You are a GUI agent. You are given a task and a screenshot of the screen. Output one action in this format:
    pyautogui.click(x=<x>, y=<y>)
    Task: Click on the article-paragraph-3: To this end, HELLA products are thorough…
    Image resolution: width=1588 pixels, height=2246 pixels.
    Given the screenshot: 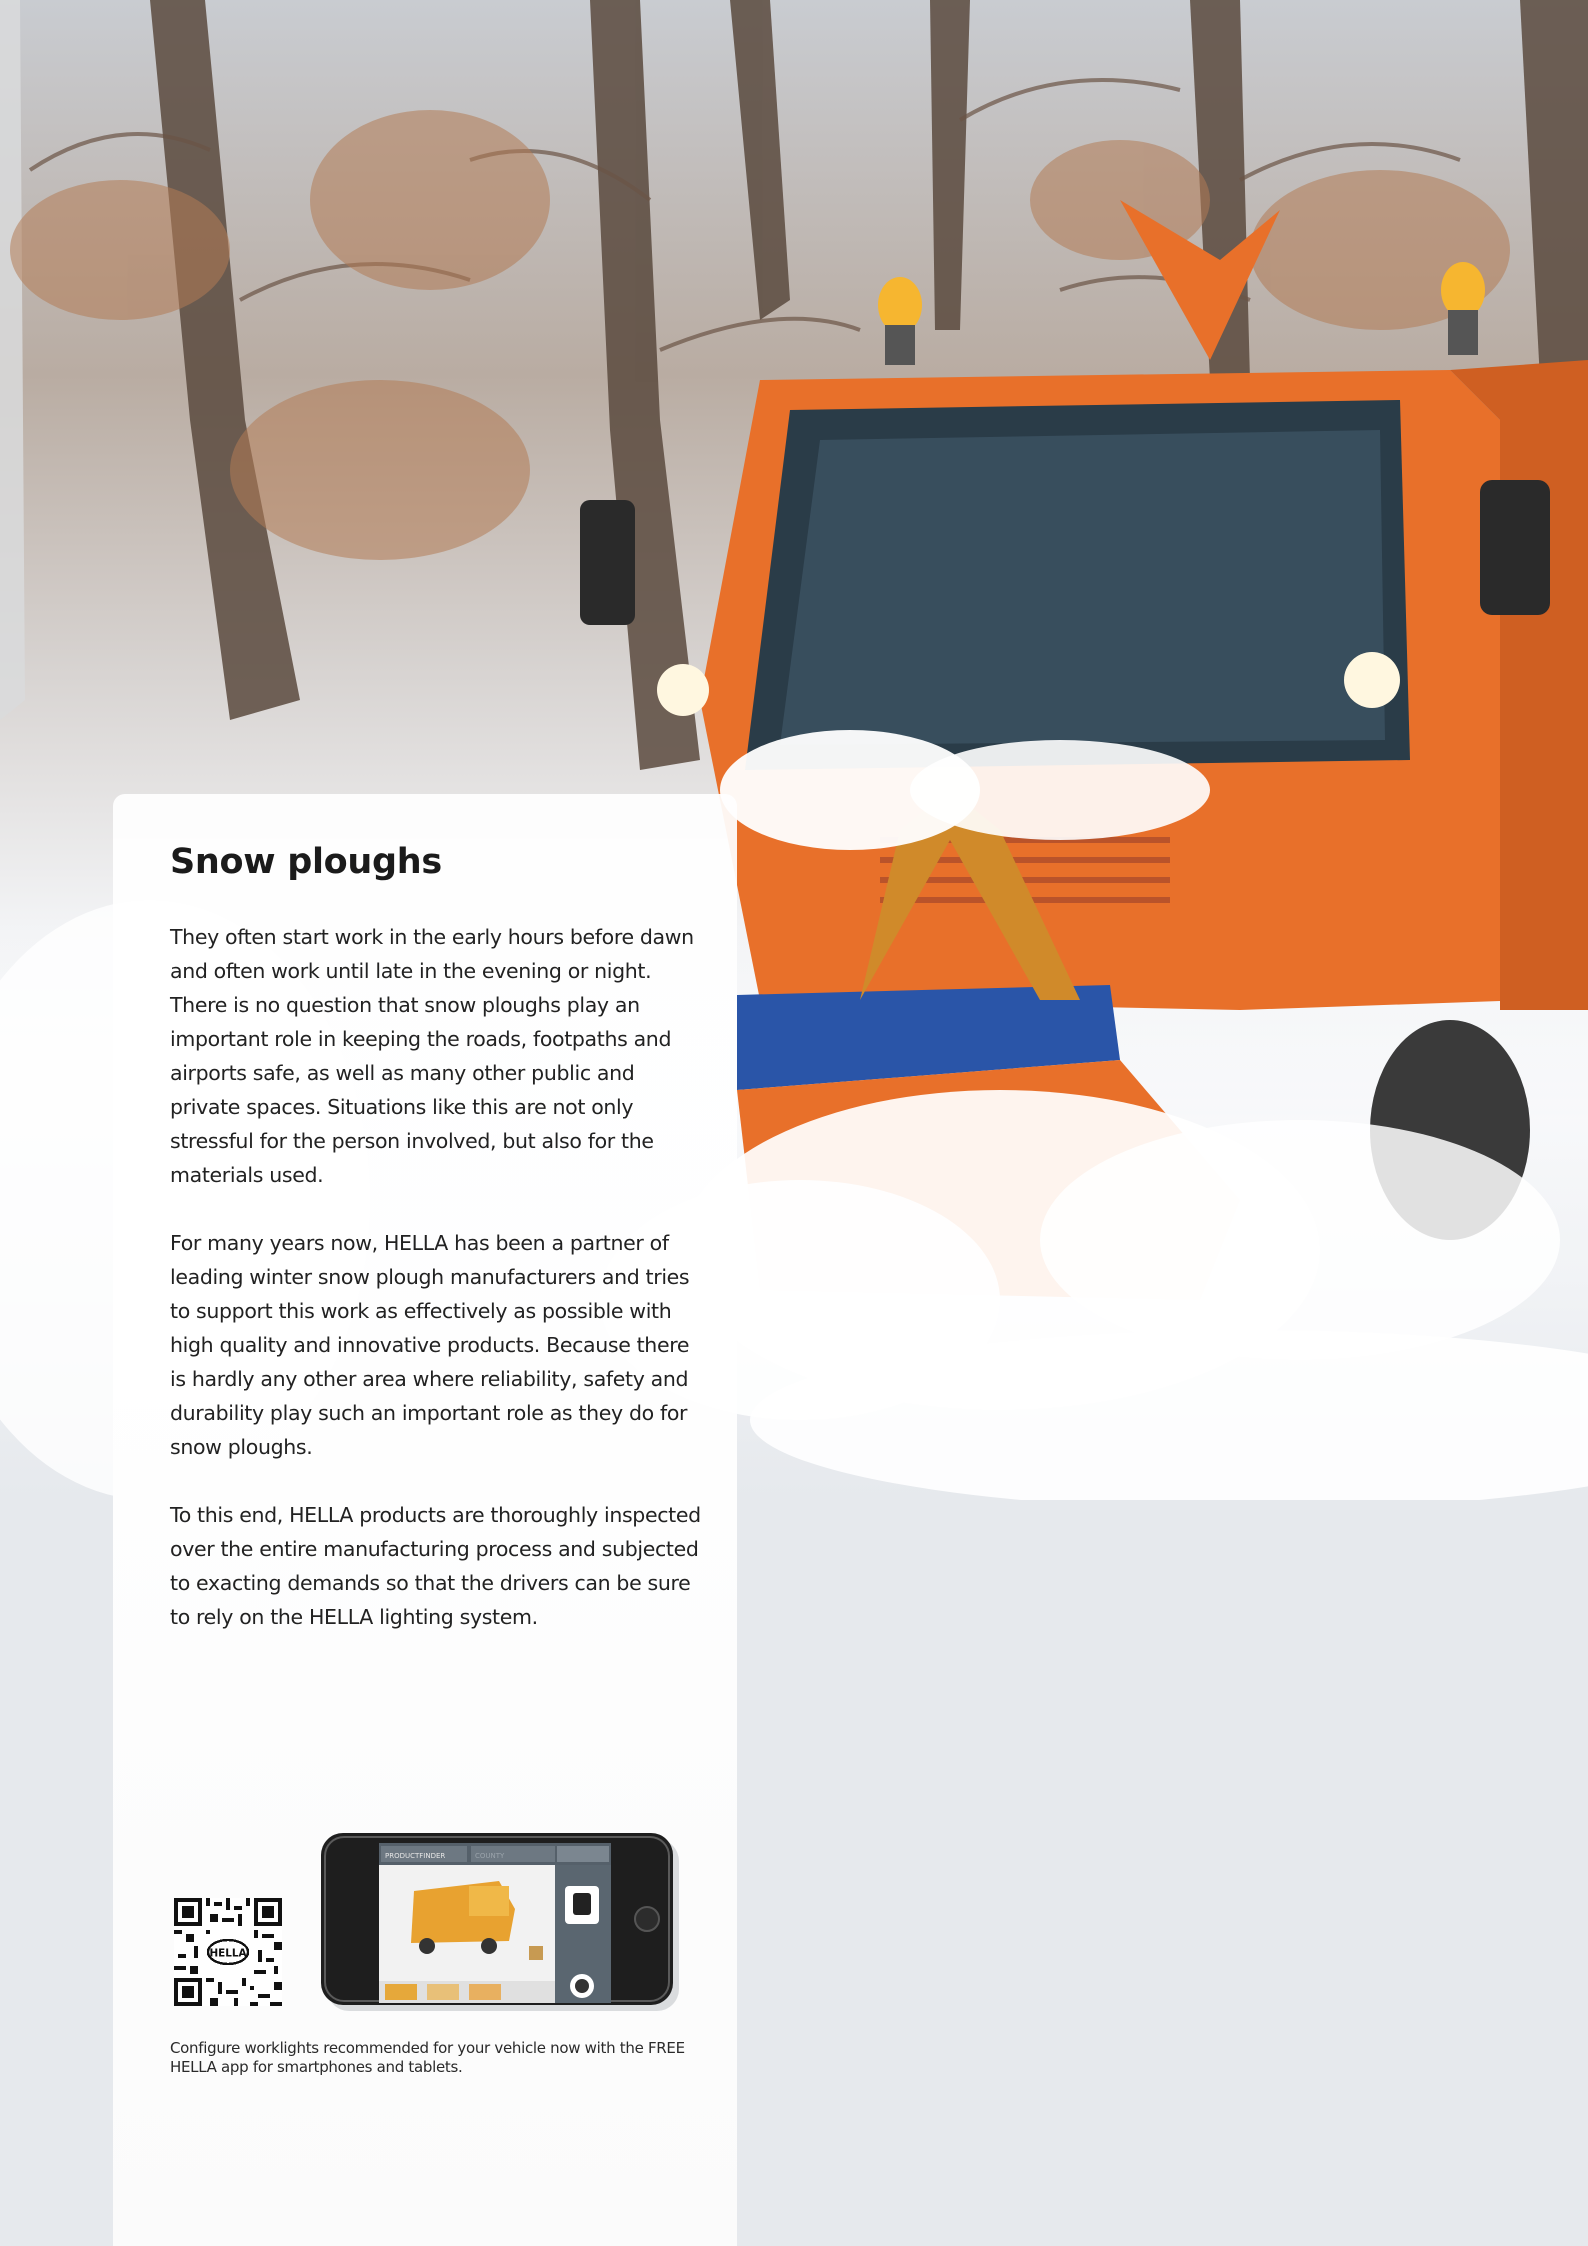 What is the action you would take?
    pyautogui.click(x=435, y=1566)
    